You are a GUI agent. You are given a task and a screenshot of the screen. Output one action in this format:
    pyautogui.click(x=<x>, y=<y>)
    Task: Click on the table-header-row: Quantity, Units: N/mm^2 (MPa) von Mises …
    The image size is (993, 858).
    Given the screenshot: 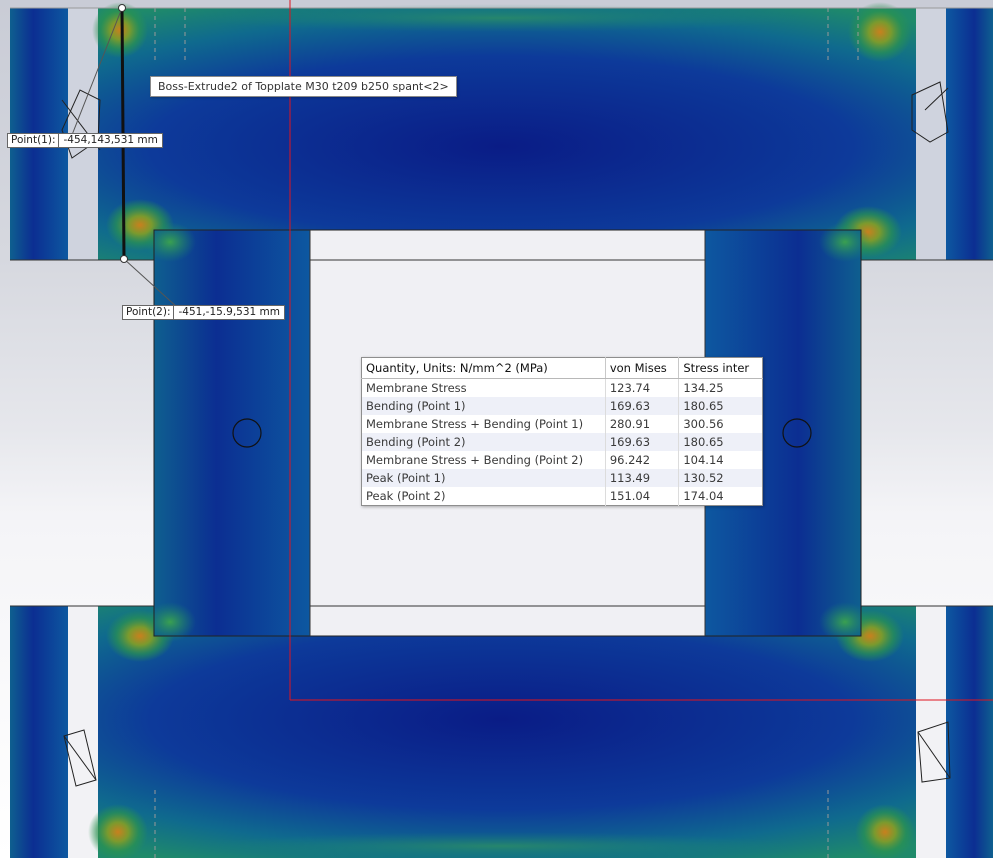 What is the action you would take?
    pyautogui.click(x=562, y=368)
    